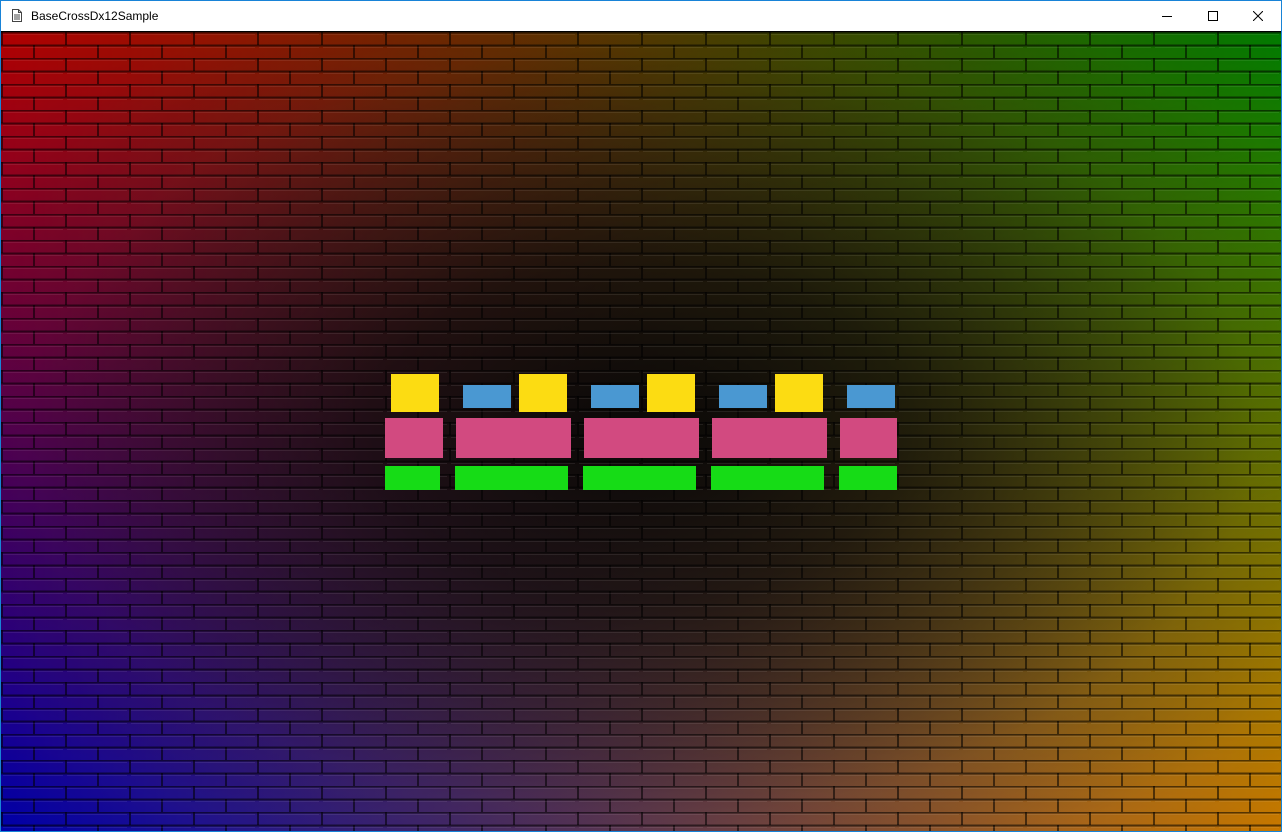 Image resolution: width=1282 pixels, height=832 pixels. I want to click on maximize-button, so click(1213, 16).